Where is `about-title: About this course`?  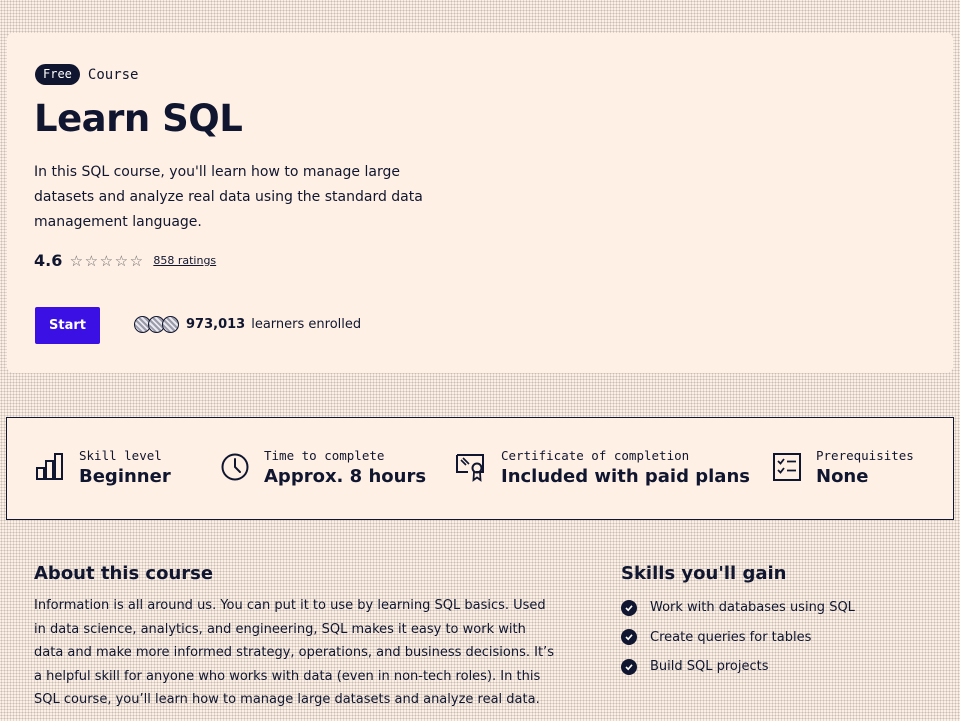
about-title: About this course is located at coordinates (124, 573).